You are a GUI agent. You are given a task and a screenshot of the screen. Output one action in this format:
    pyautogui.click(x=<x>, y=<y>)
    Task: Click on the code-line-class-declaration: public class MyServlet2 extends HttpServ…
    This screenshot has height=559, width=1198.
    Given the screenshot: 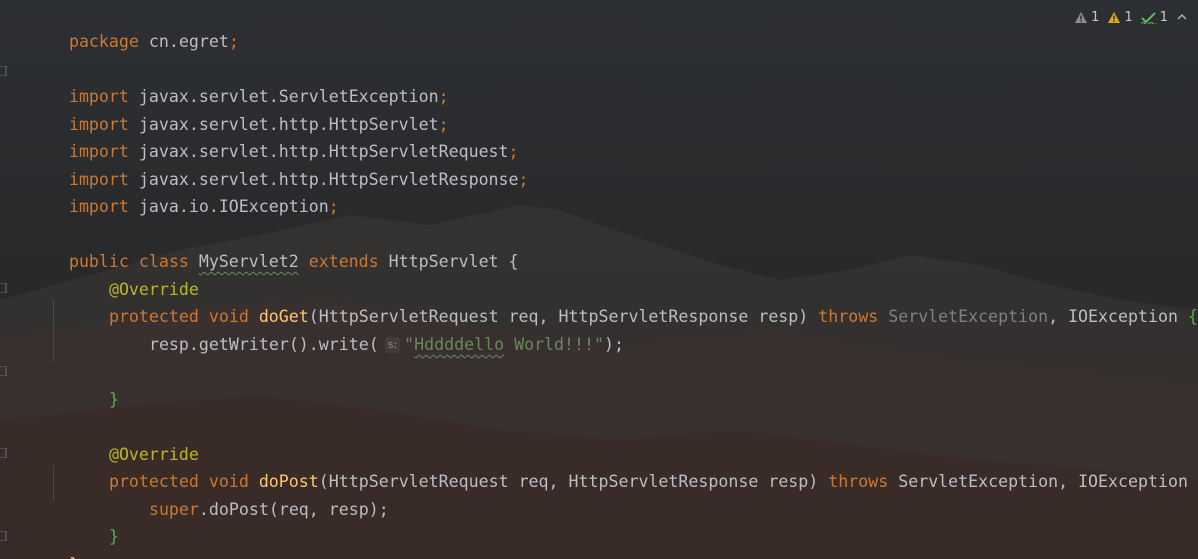 What is the action you would take?
    pyautogui.click(x=264, y=246)
    